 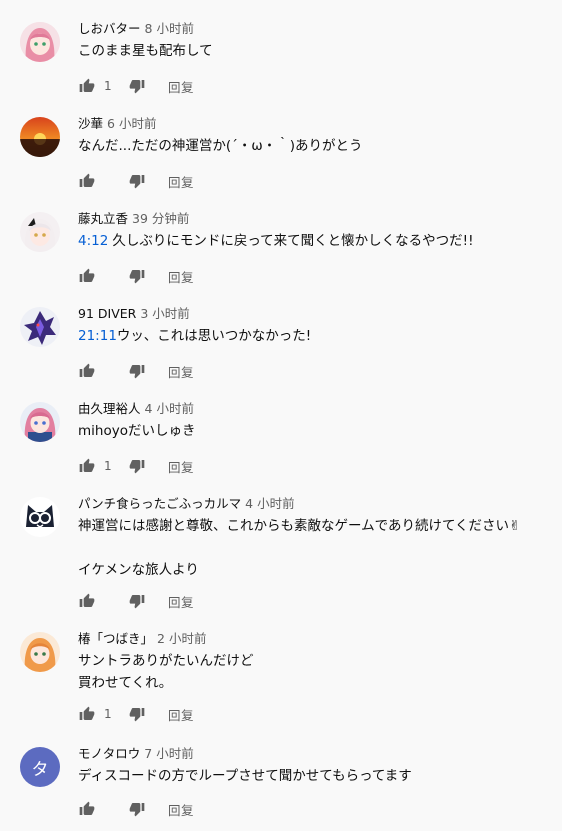 I want to click on comment-line: 4:12 久しぶりにモンドに戻って来て聞くと懐かしくなるやつだ!!, so click(x=316, y=241).